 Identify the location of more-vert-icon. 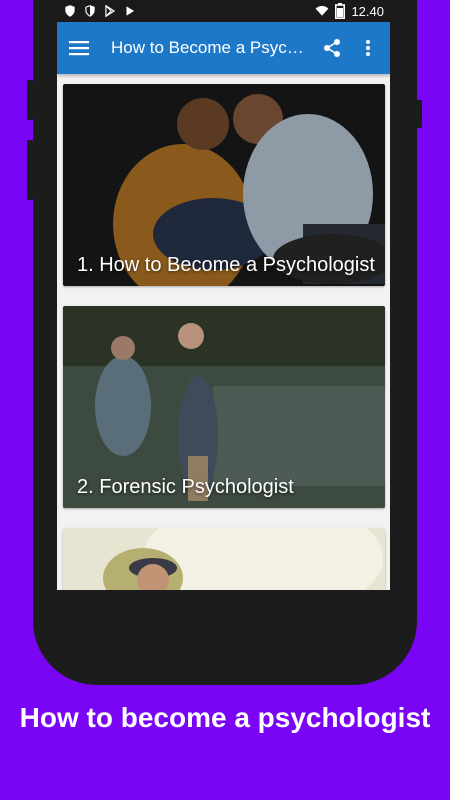
(368, 48).